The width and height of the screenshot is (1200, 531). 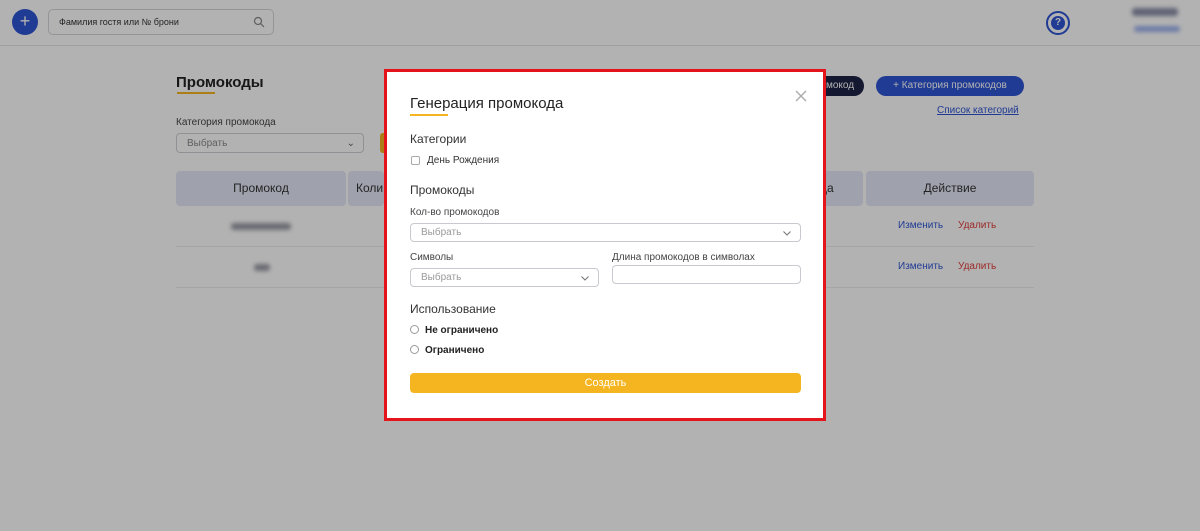 What do you see at coordinates (429, 115) in the screenshot?
I see `modal-title-underline` at bounding box center [429, 115].